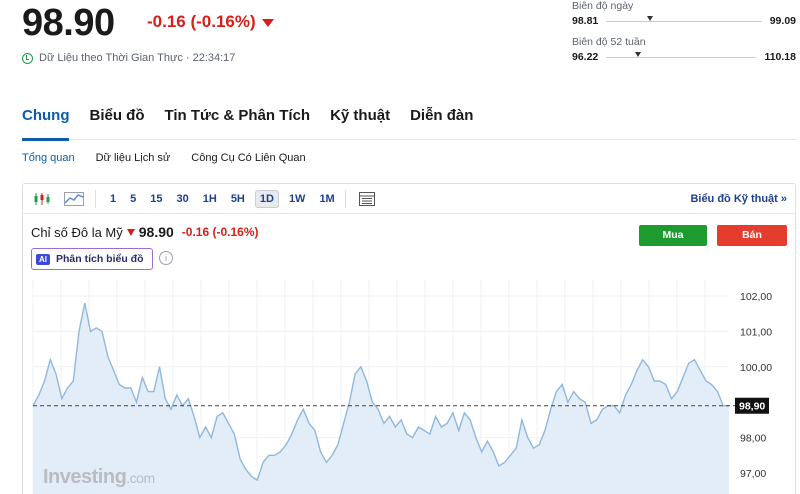 Image resolution: width=800 pixels, height=494 pixels. Describe the element at coordinates (133, 199) in the screenshot. I see `timeframe-5: 5` at that location.